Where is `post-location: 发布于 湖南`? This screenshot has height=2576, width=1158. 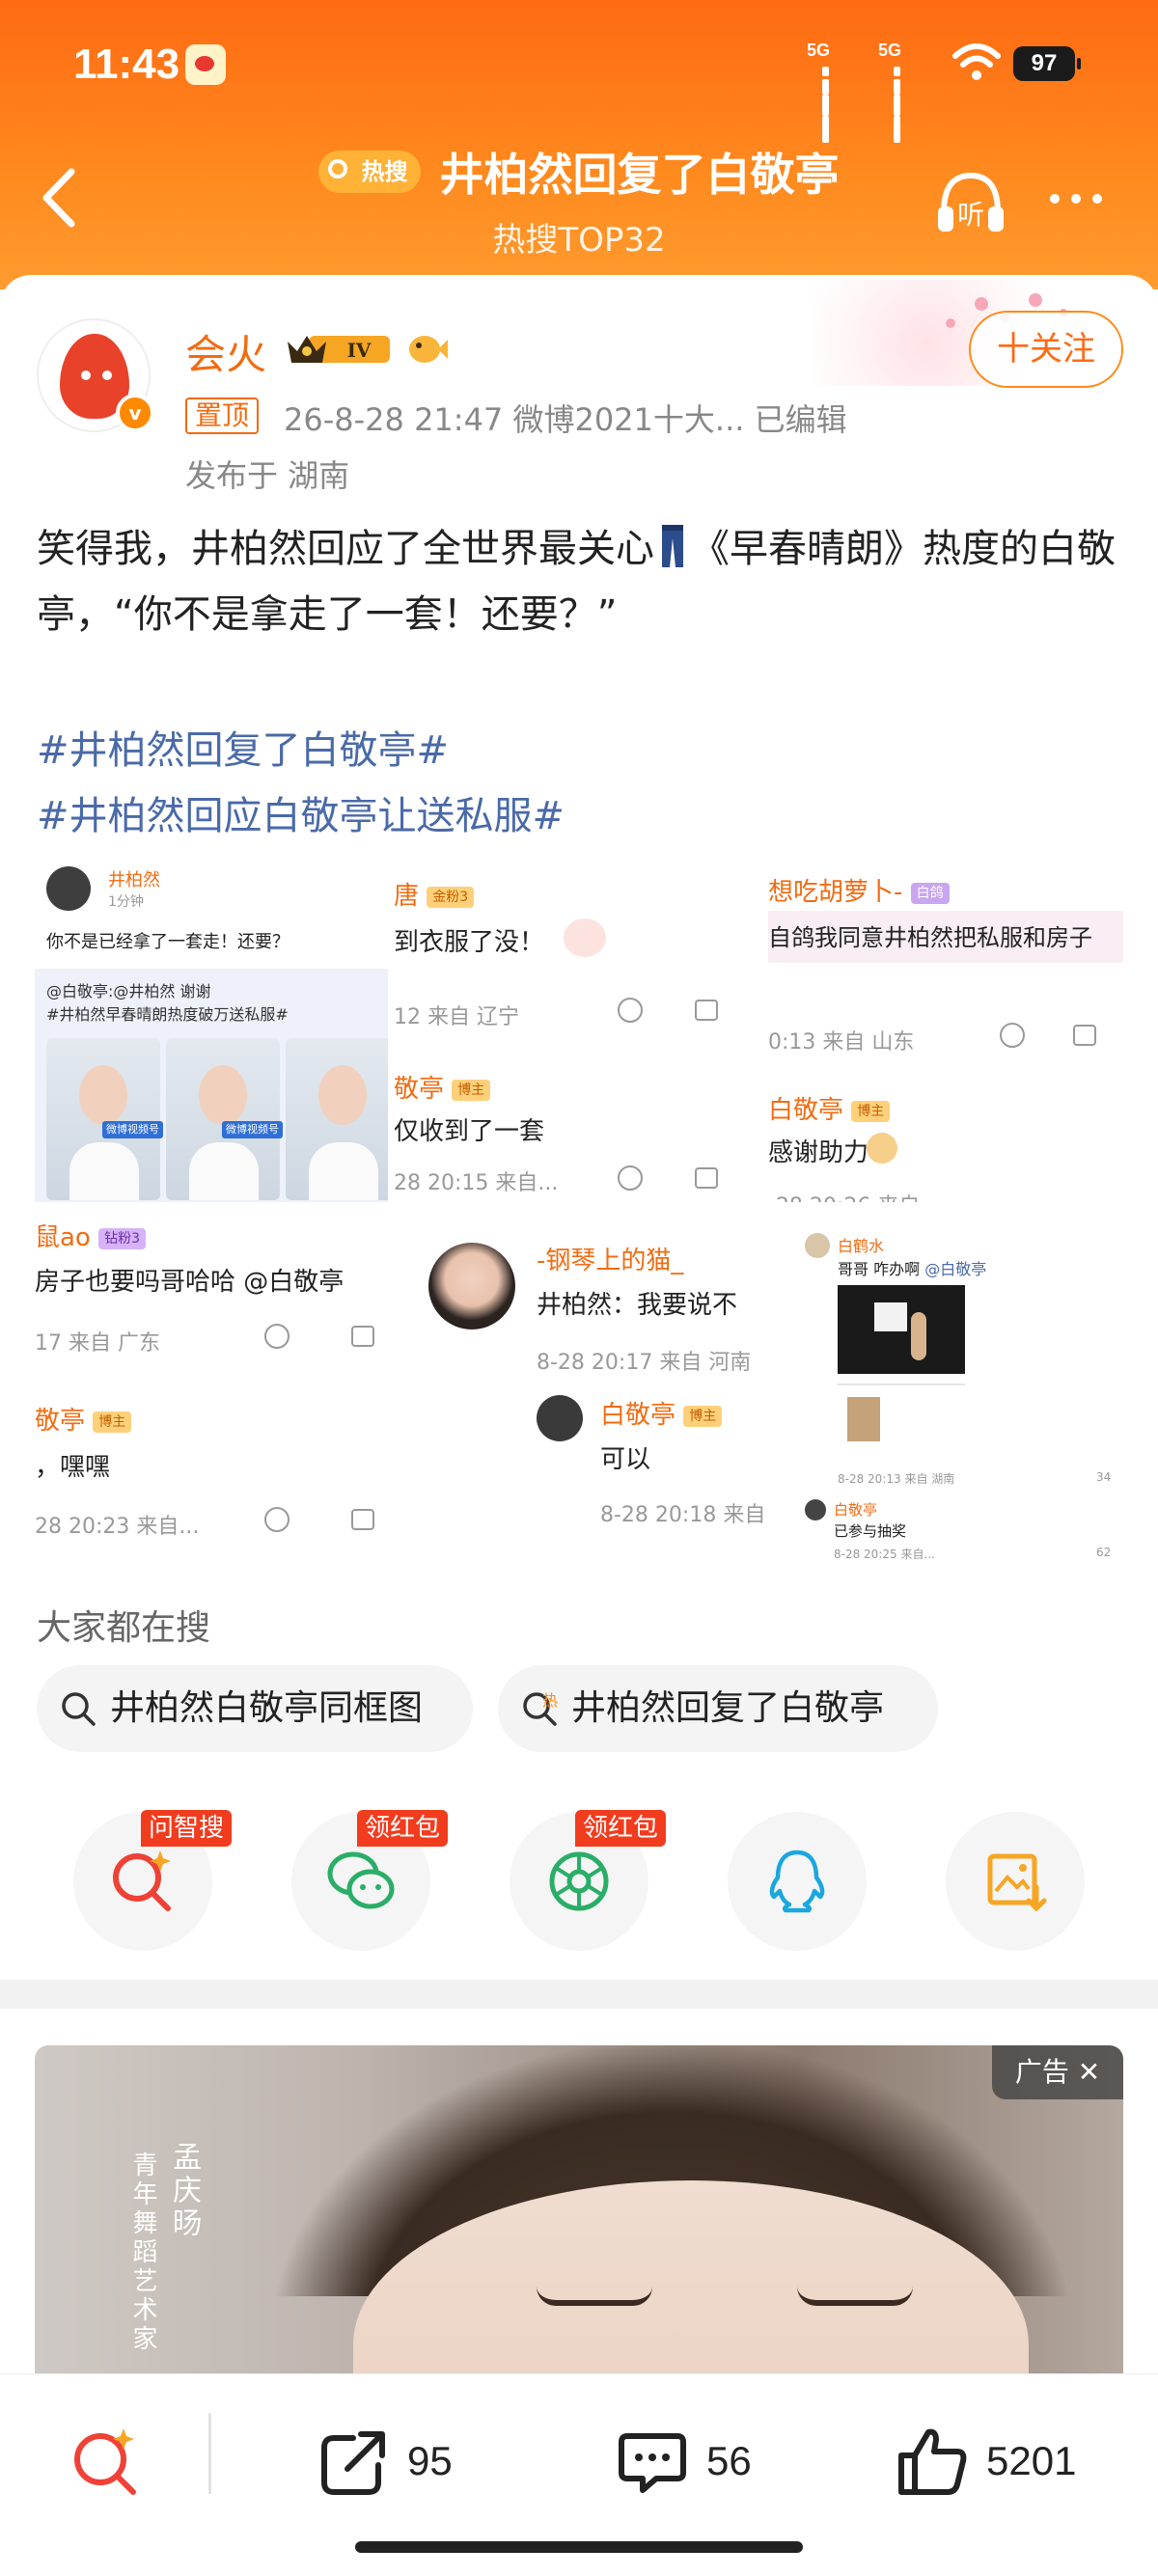
post-location: 发布于 湖南 is located at coordinates (267, 476).